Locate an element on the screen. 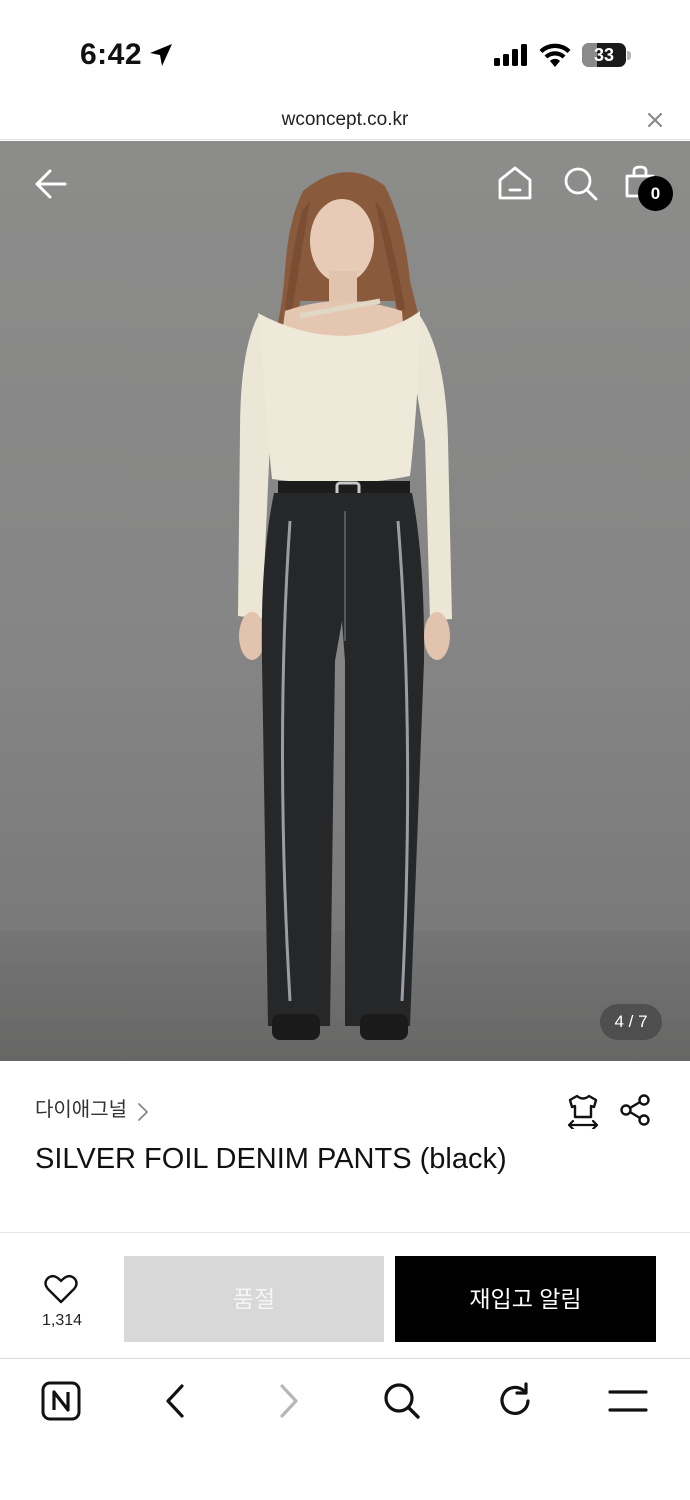 The height and width of the screenshot is (1500, 690). heart-icon is located at coordinates (61, 1289).